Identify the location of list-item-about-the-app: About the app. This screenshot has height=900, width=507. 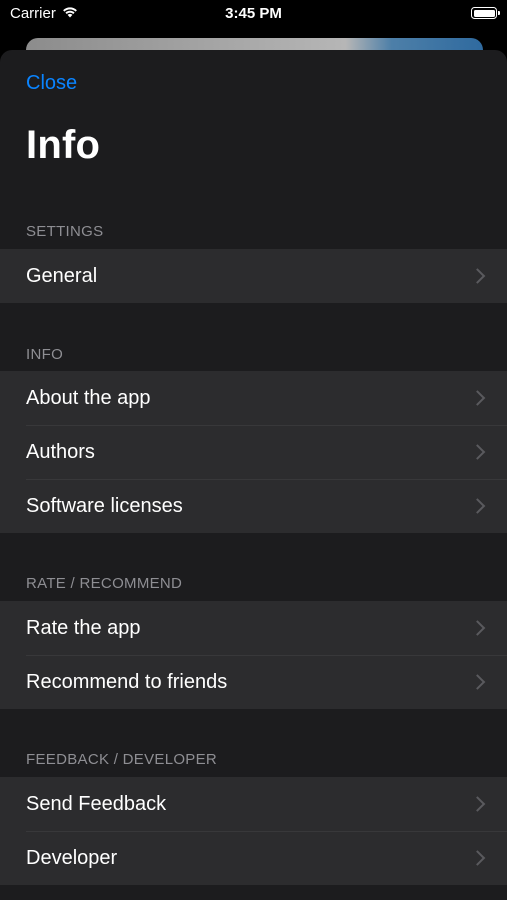
(253, 398).